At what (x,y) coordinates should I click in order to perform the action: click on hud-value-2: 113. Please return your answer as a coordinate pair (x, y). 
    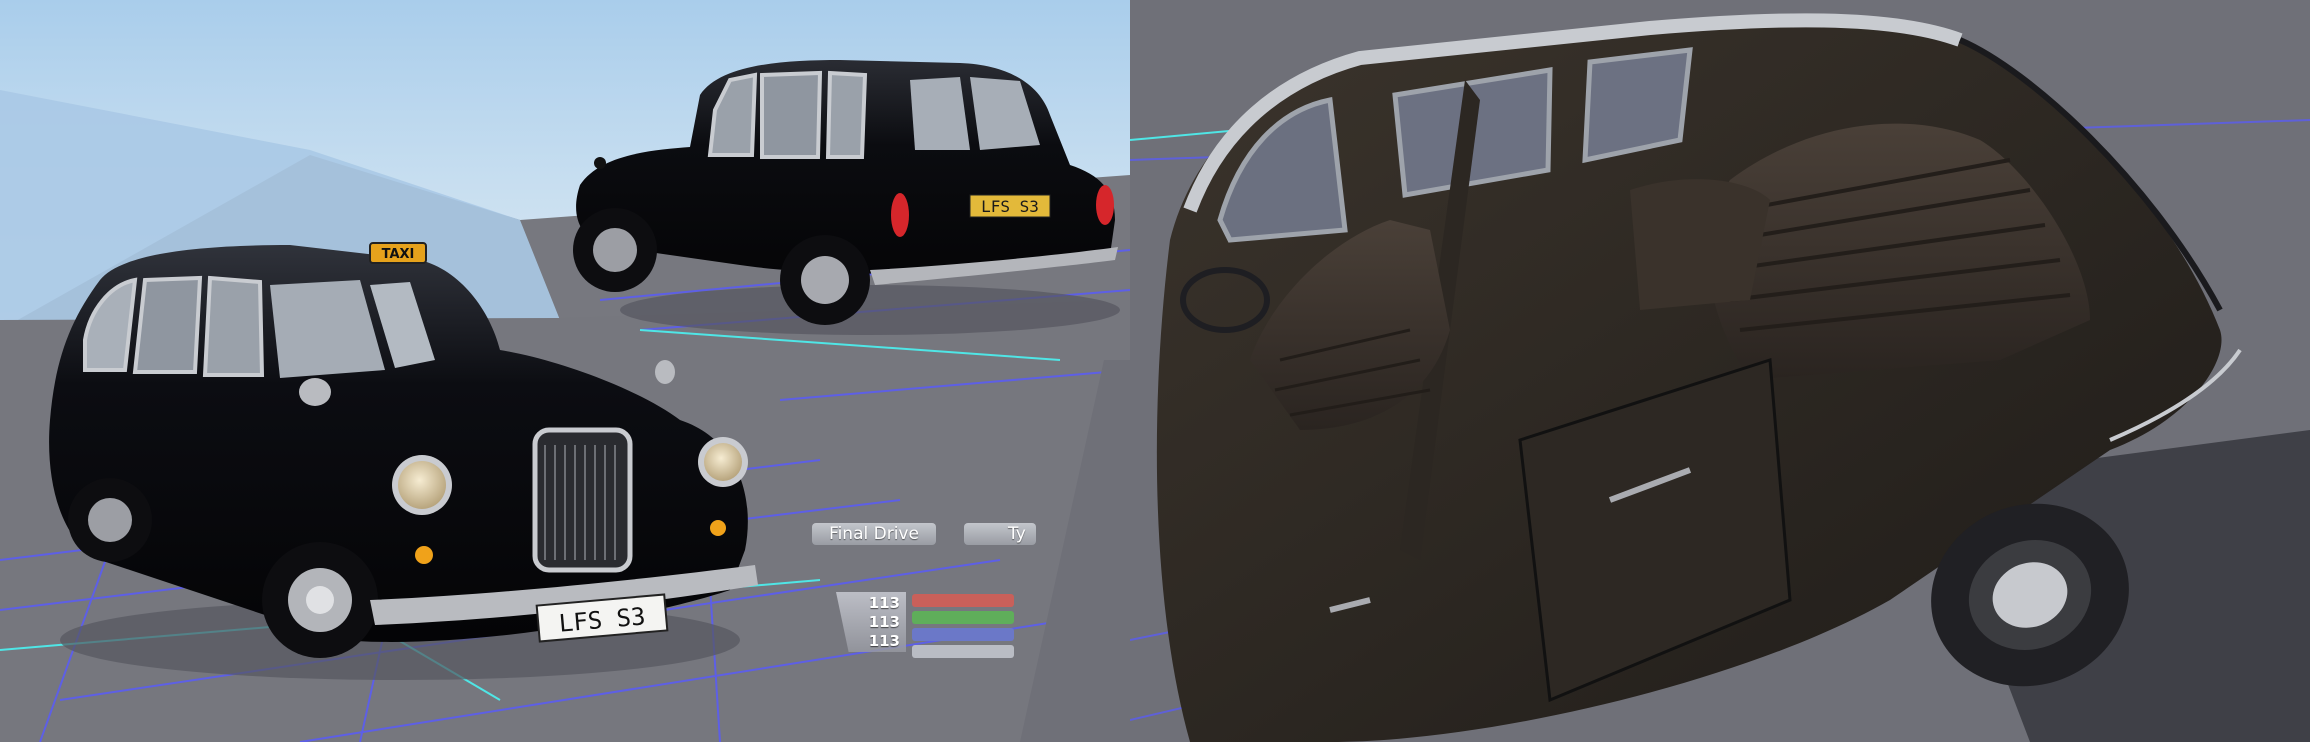
    Looking at the image, I should click on (884, 622).